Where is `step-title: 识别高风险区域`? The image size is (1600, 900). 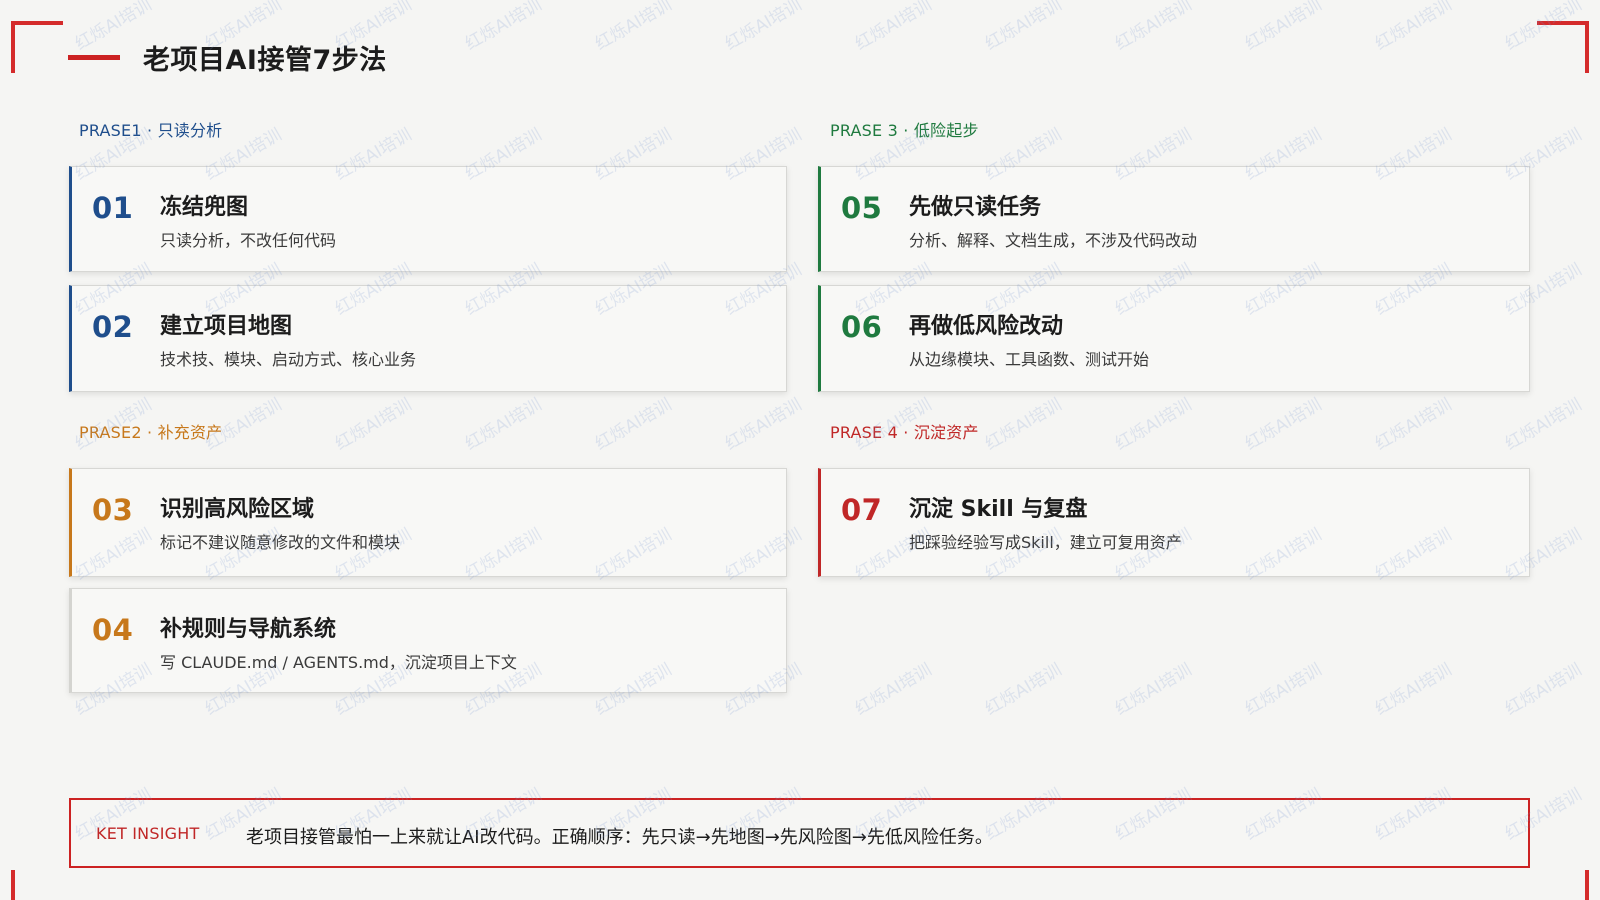 step-title: 识别高风险区域 is located at coordinates (237, 509).